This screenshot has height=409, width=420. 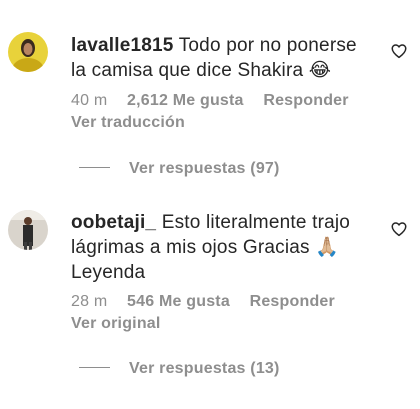 What do you see at coordinates (89, 100) in the screenshot?
I see `comment-time: 40 m` at bounding box center [89, 100].